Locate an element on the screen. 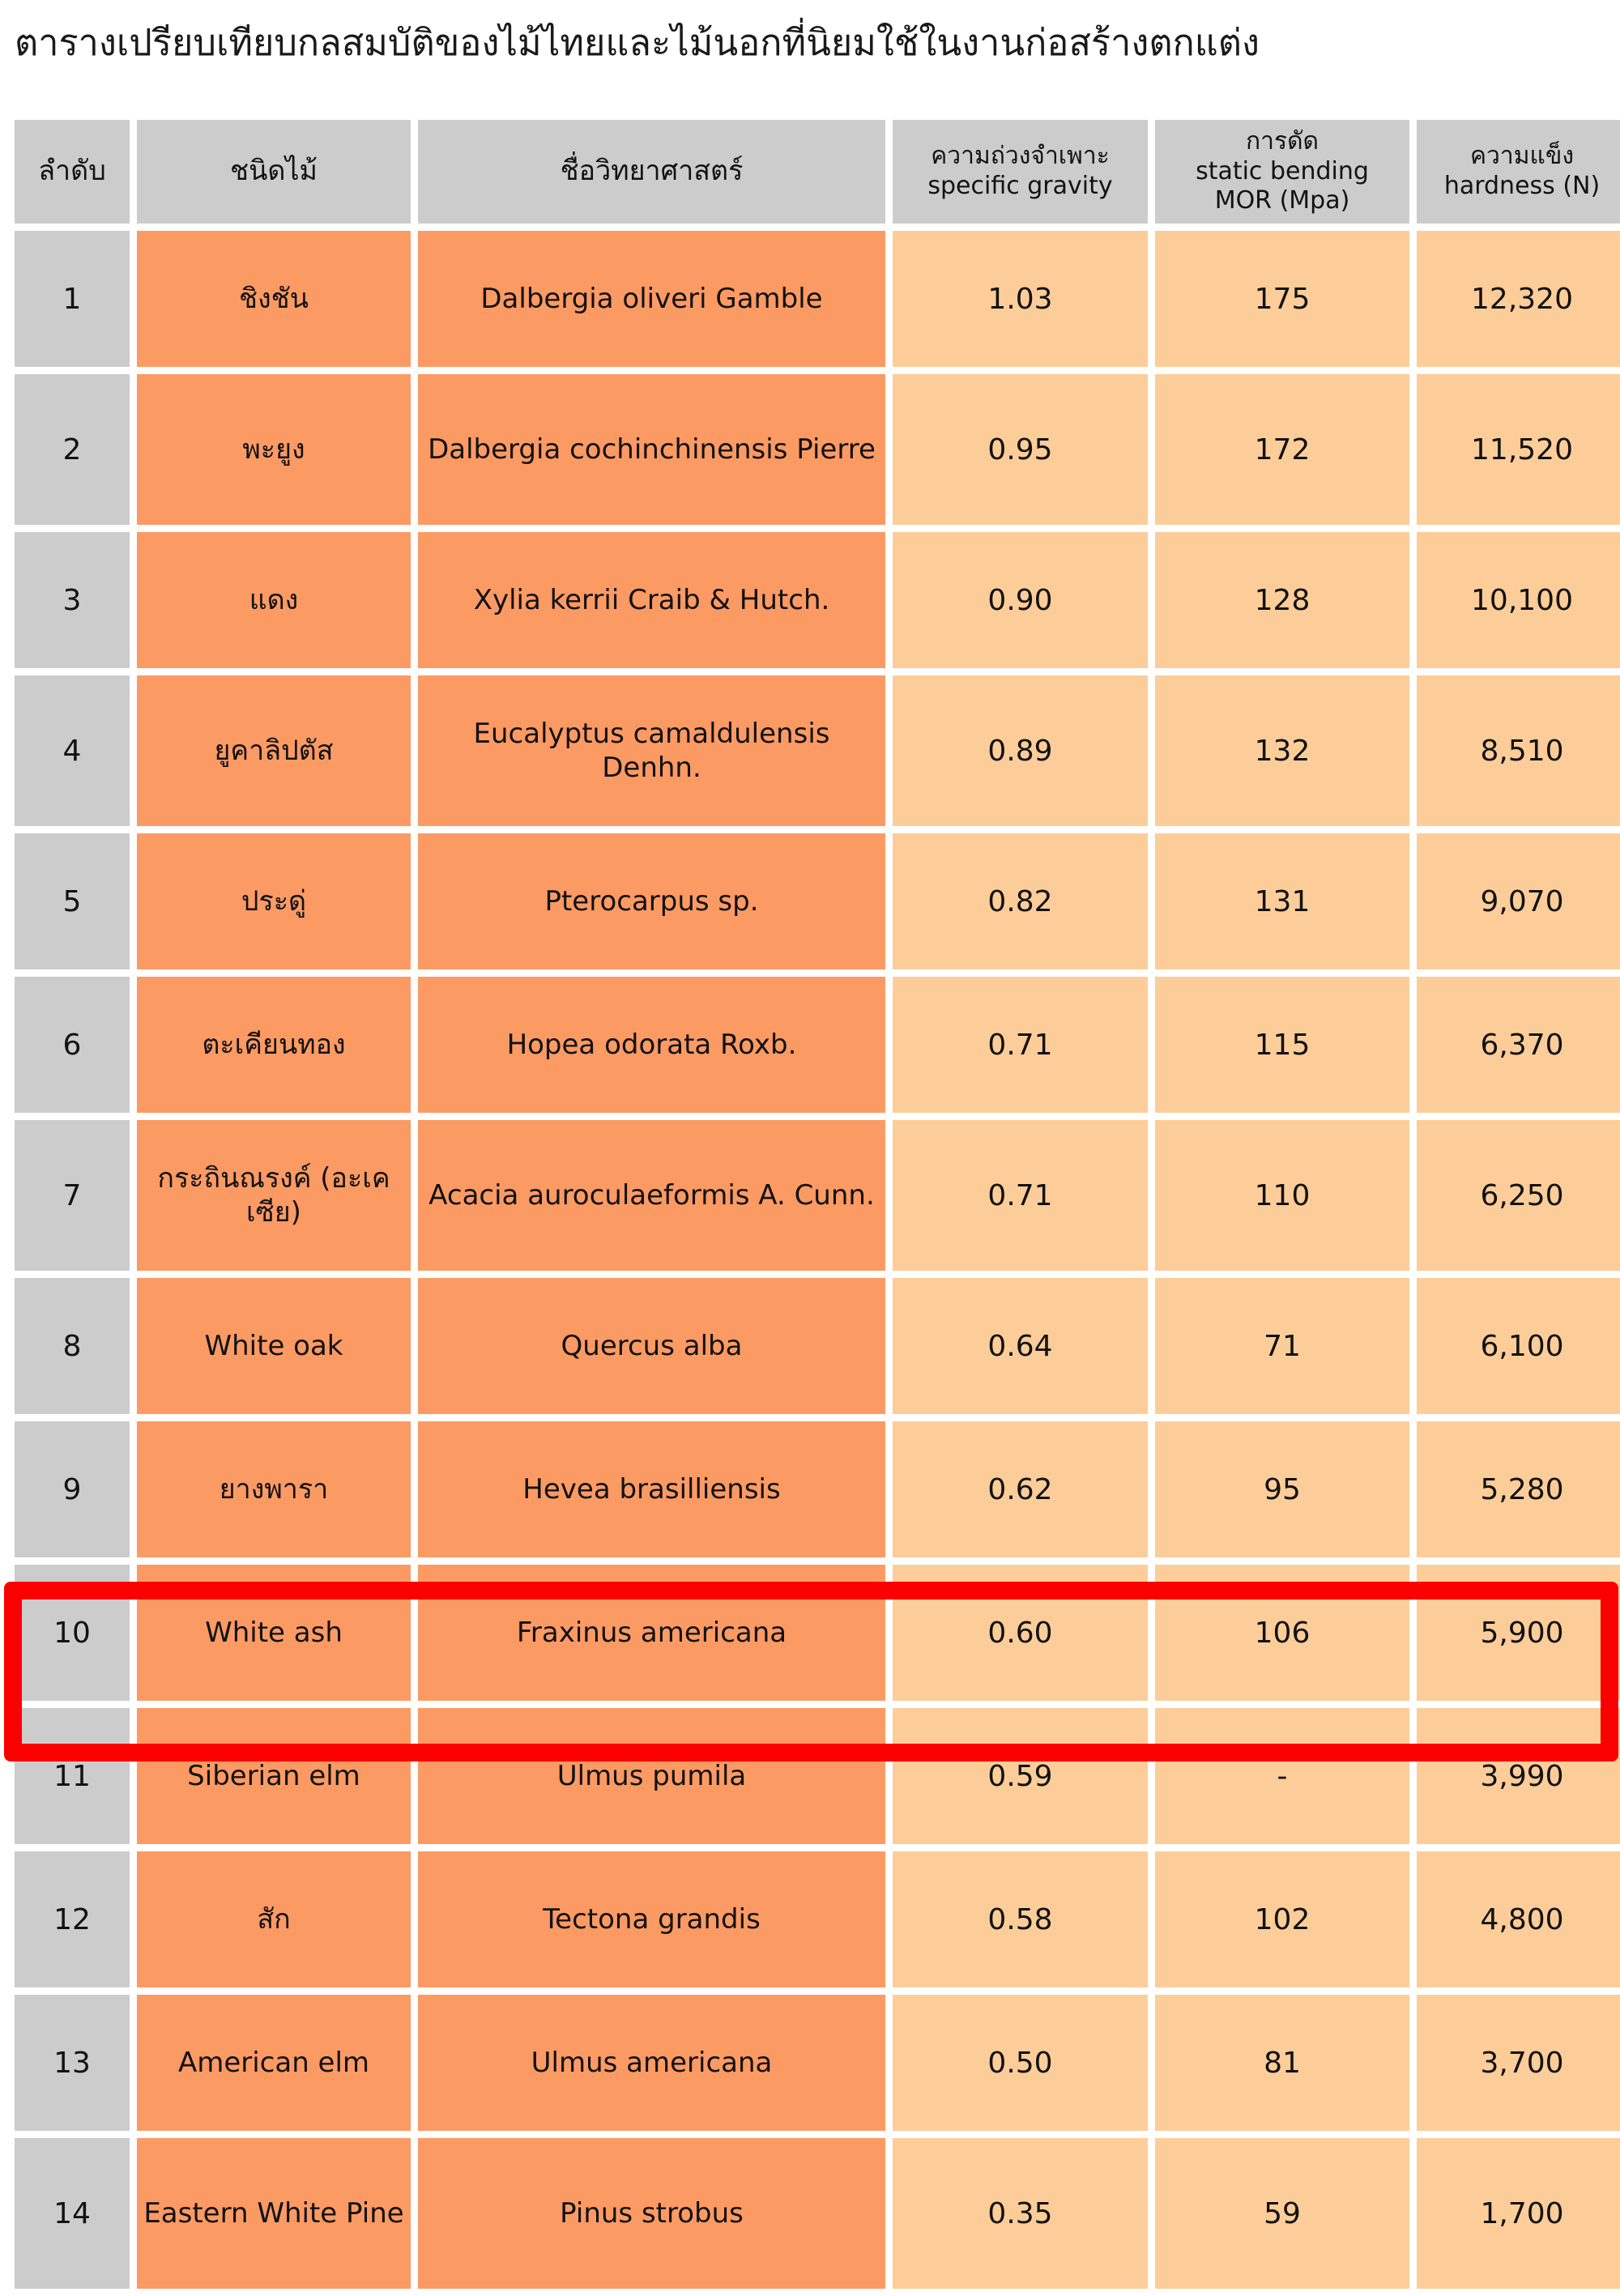  cell-order-number: 14 is located at coordinates (72, 2214).